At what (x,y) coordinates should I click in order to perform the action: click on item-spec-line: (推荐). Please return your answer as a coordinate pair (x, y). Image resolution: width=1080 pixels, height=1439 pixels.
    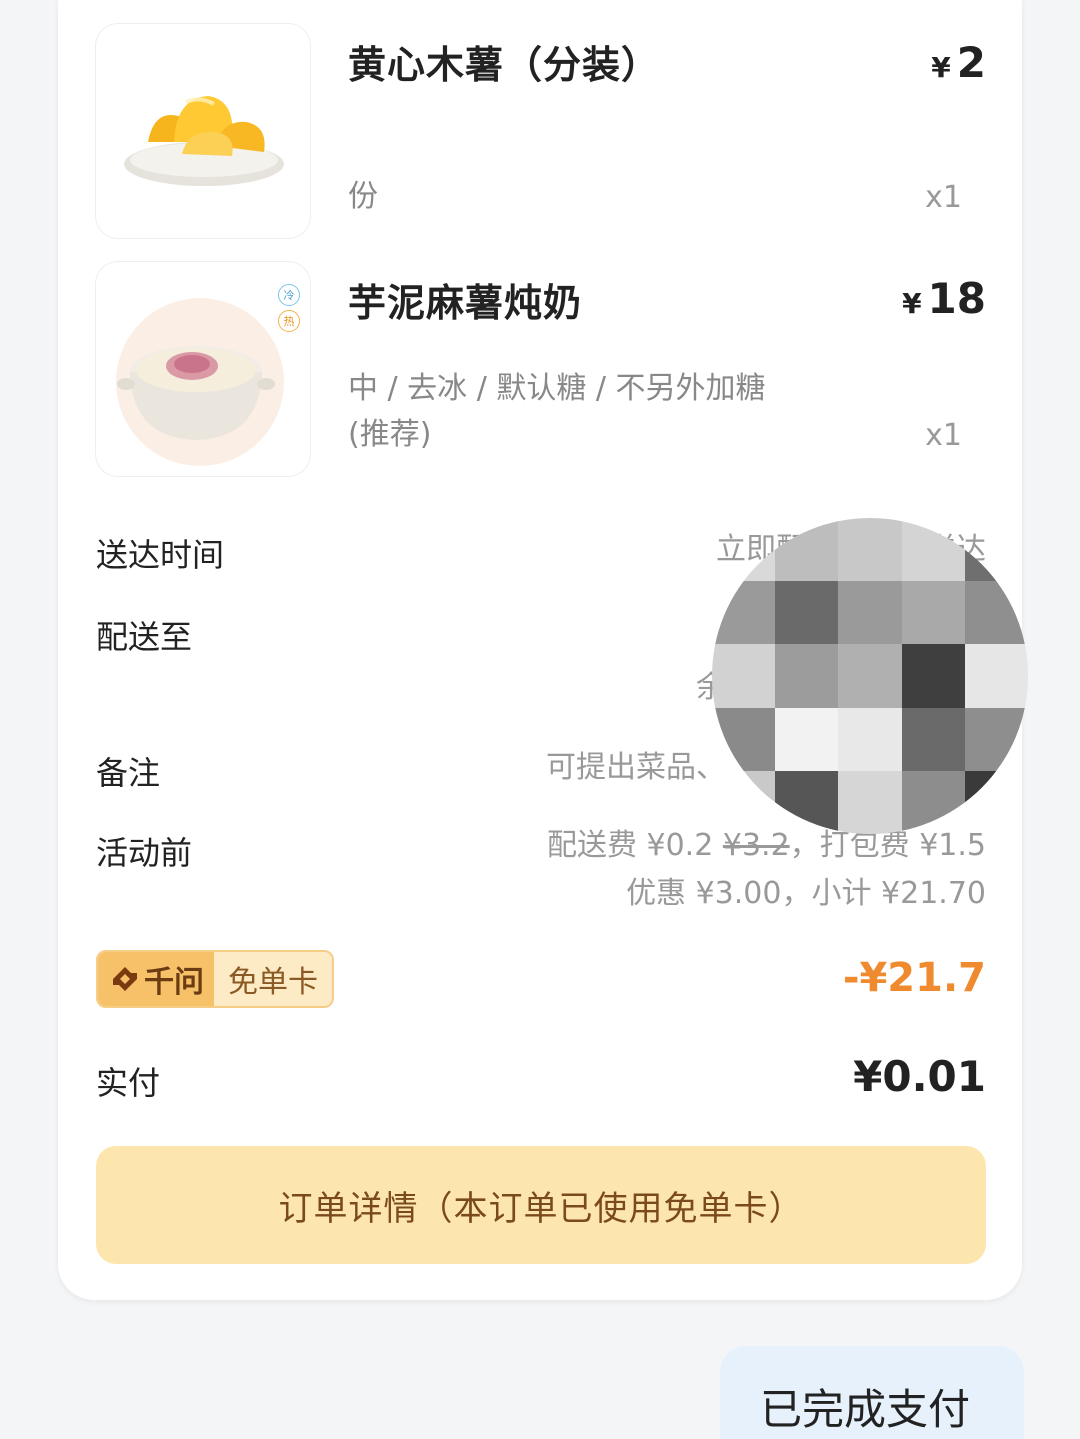
    Looking at the image, I should click on (390, 434).